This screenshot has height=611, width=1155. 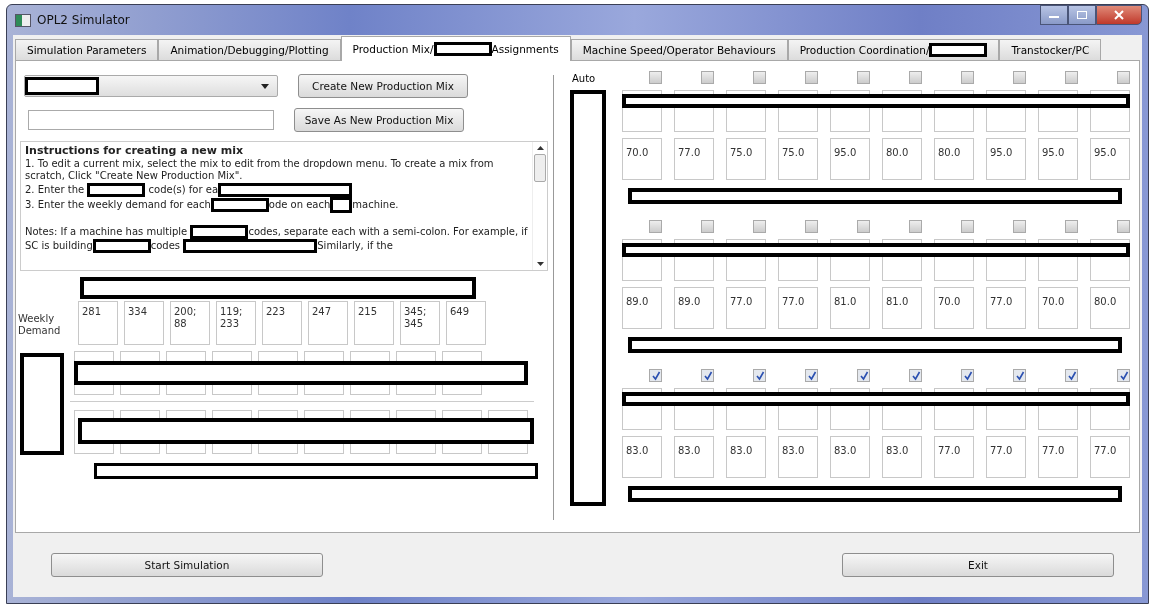 What do you see at coordinates (23, 20) in the screenshot?
I see `app-icon` at bounding box center [23, 20].